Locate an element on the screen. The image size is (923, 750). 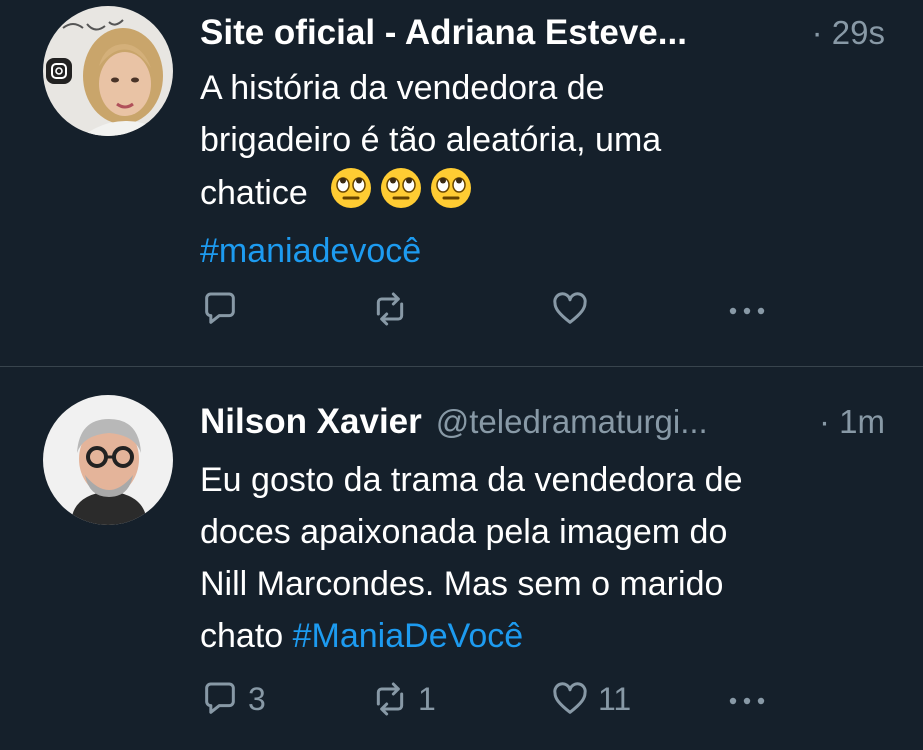
text-line: doces apaixonada pela imagem do is located at coordinates (464, 532).